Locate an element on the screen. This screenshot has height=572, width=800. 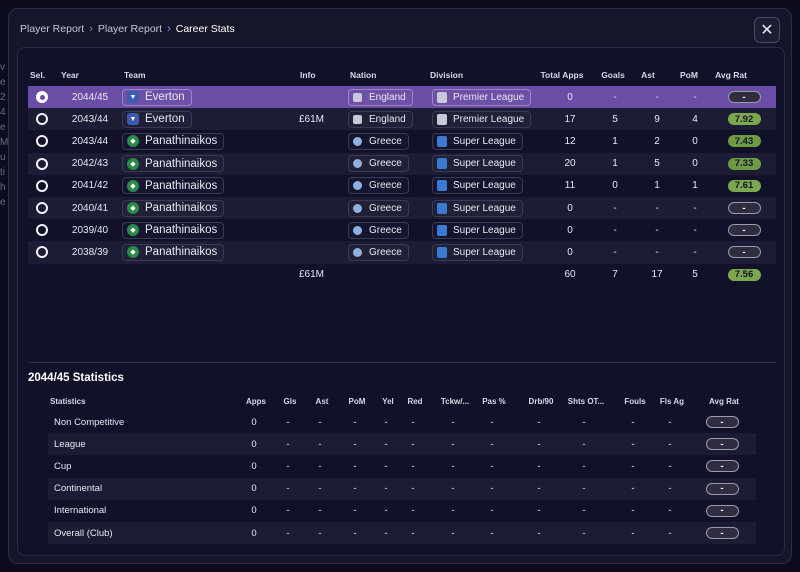
stats-header-gls: Gls is located at coordinates (290, 401).